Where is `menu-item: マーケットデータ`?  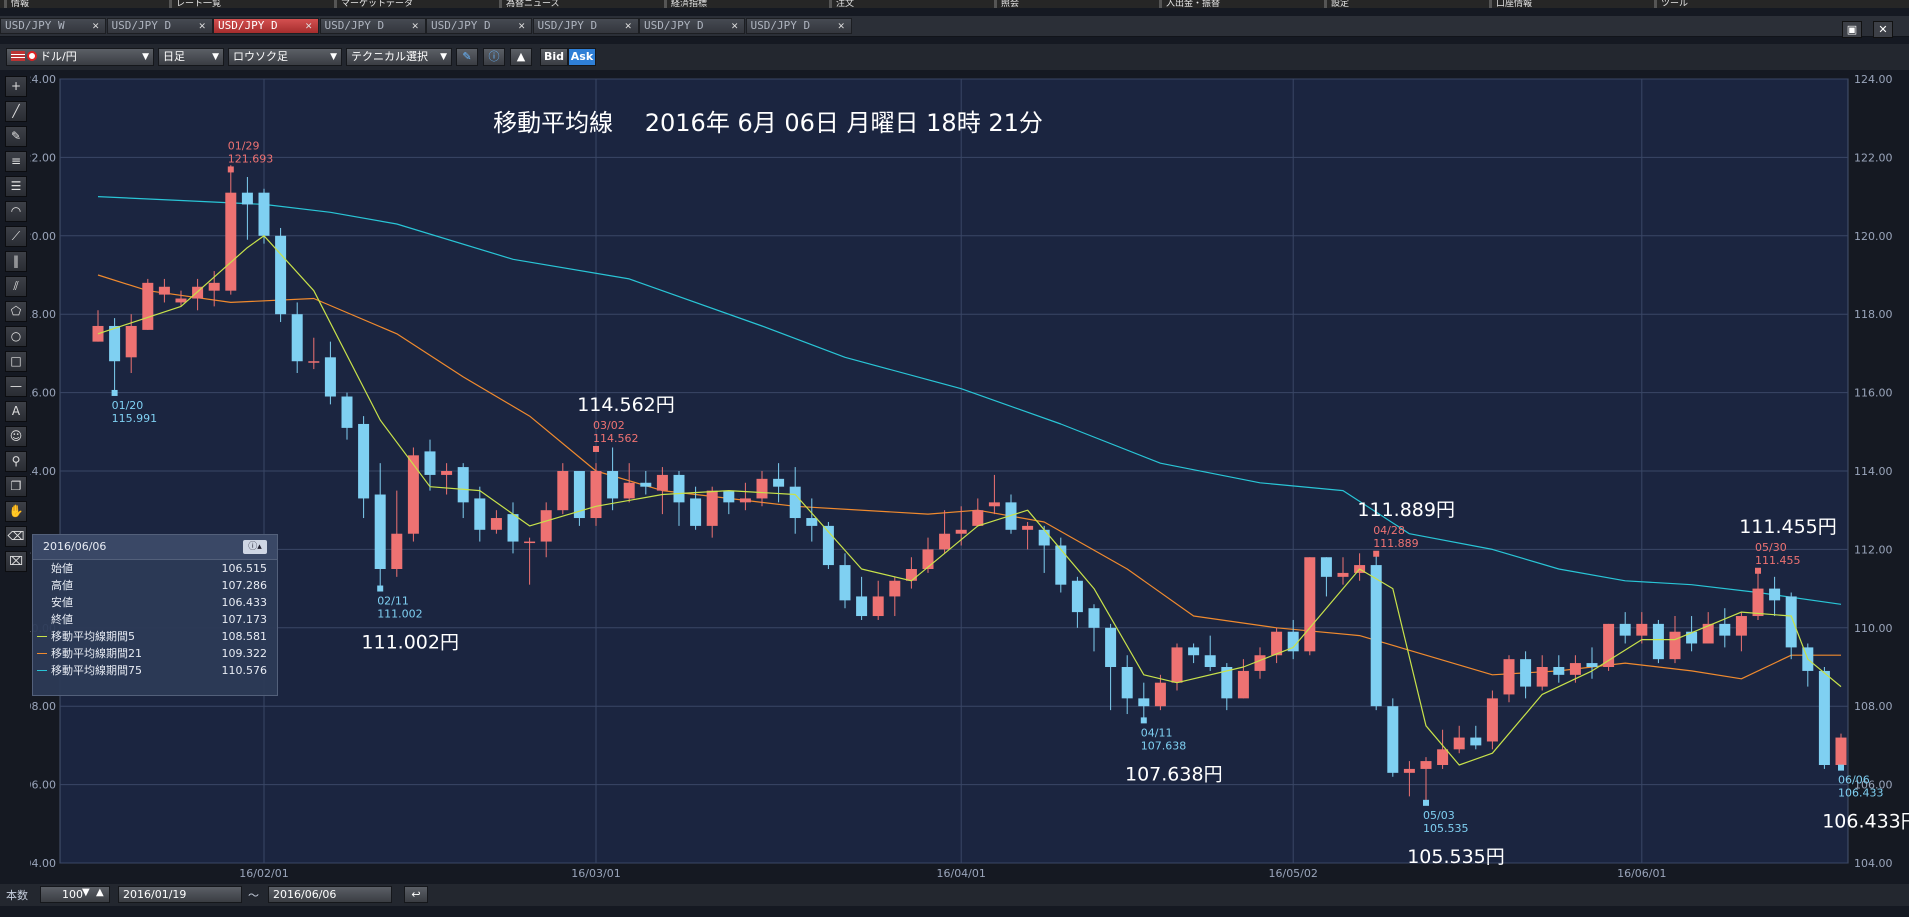 menu-item: マーケットデータ is located at coordinates (375, 4).